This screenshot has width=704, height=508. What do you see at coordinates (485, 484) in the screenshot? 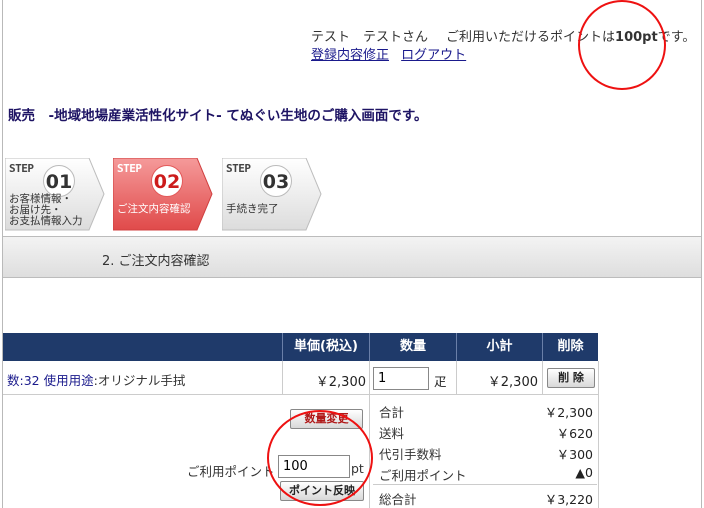
I see `summary-separator` at bounding box center [485, 484].